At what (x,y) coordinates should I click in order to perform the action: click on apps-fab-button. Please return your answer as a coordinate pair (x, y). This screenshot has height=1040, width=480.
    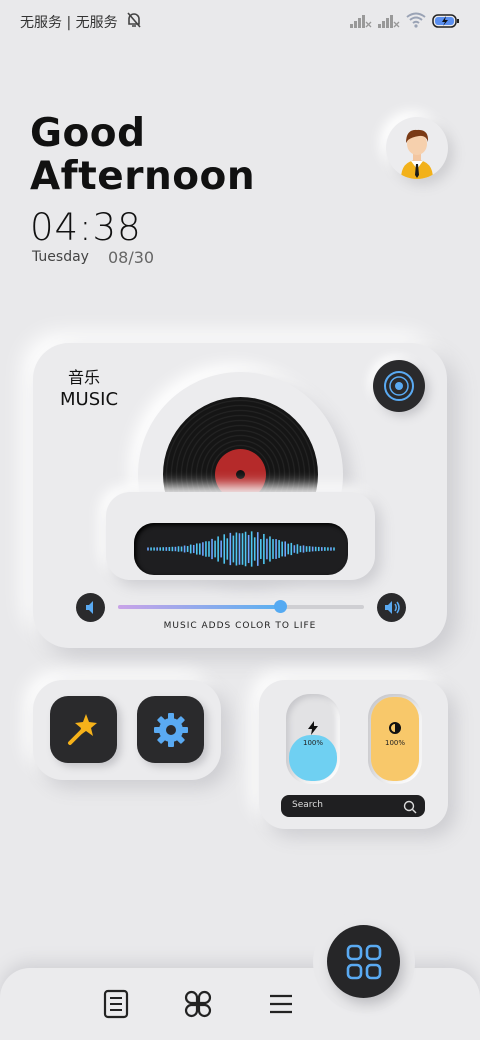
    Looking at the image, I should click on (363, 961).